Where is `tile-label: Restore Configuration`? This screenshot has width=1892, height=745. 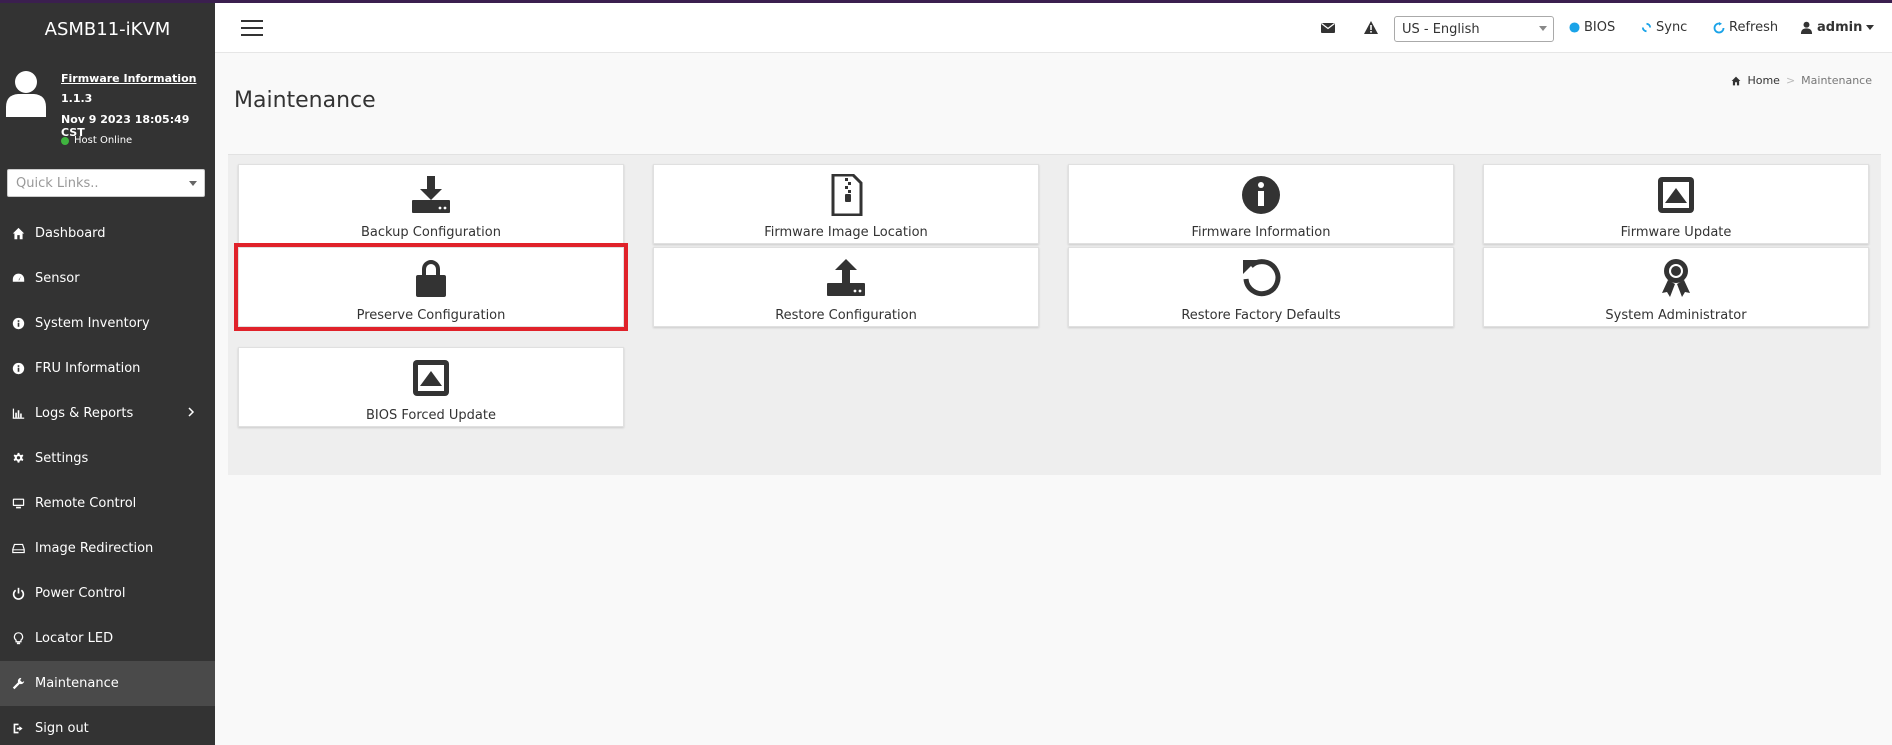 tile-label: Restore Configuration is located at coordinates (846, 315).